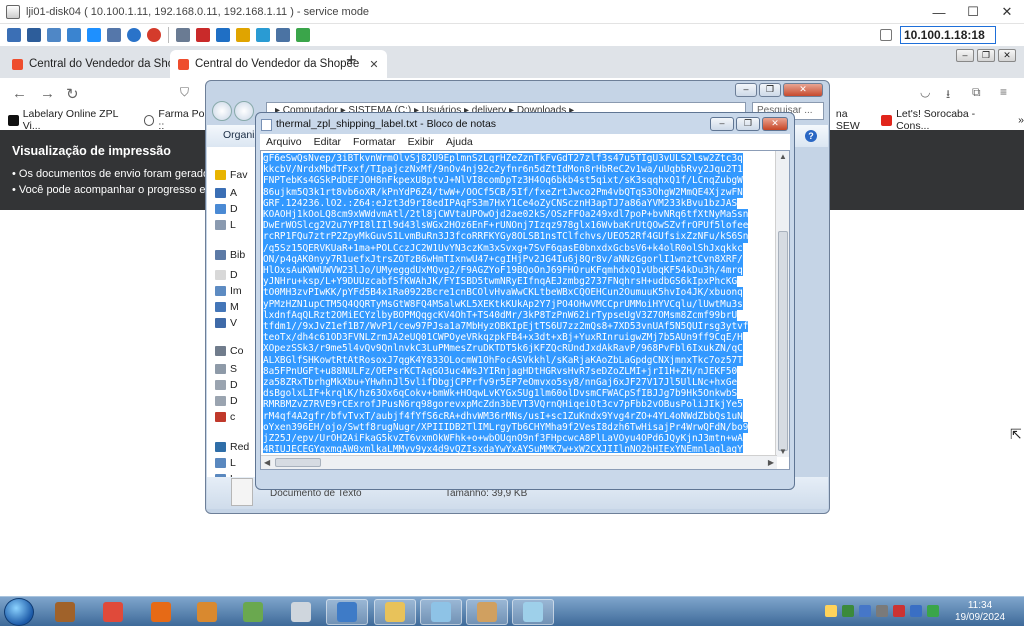 The image size is (1024, 626). I want to click on help-icon: ?, so click(811, 136).